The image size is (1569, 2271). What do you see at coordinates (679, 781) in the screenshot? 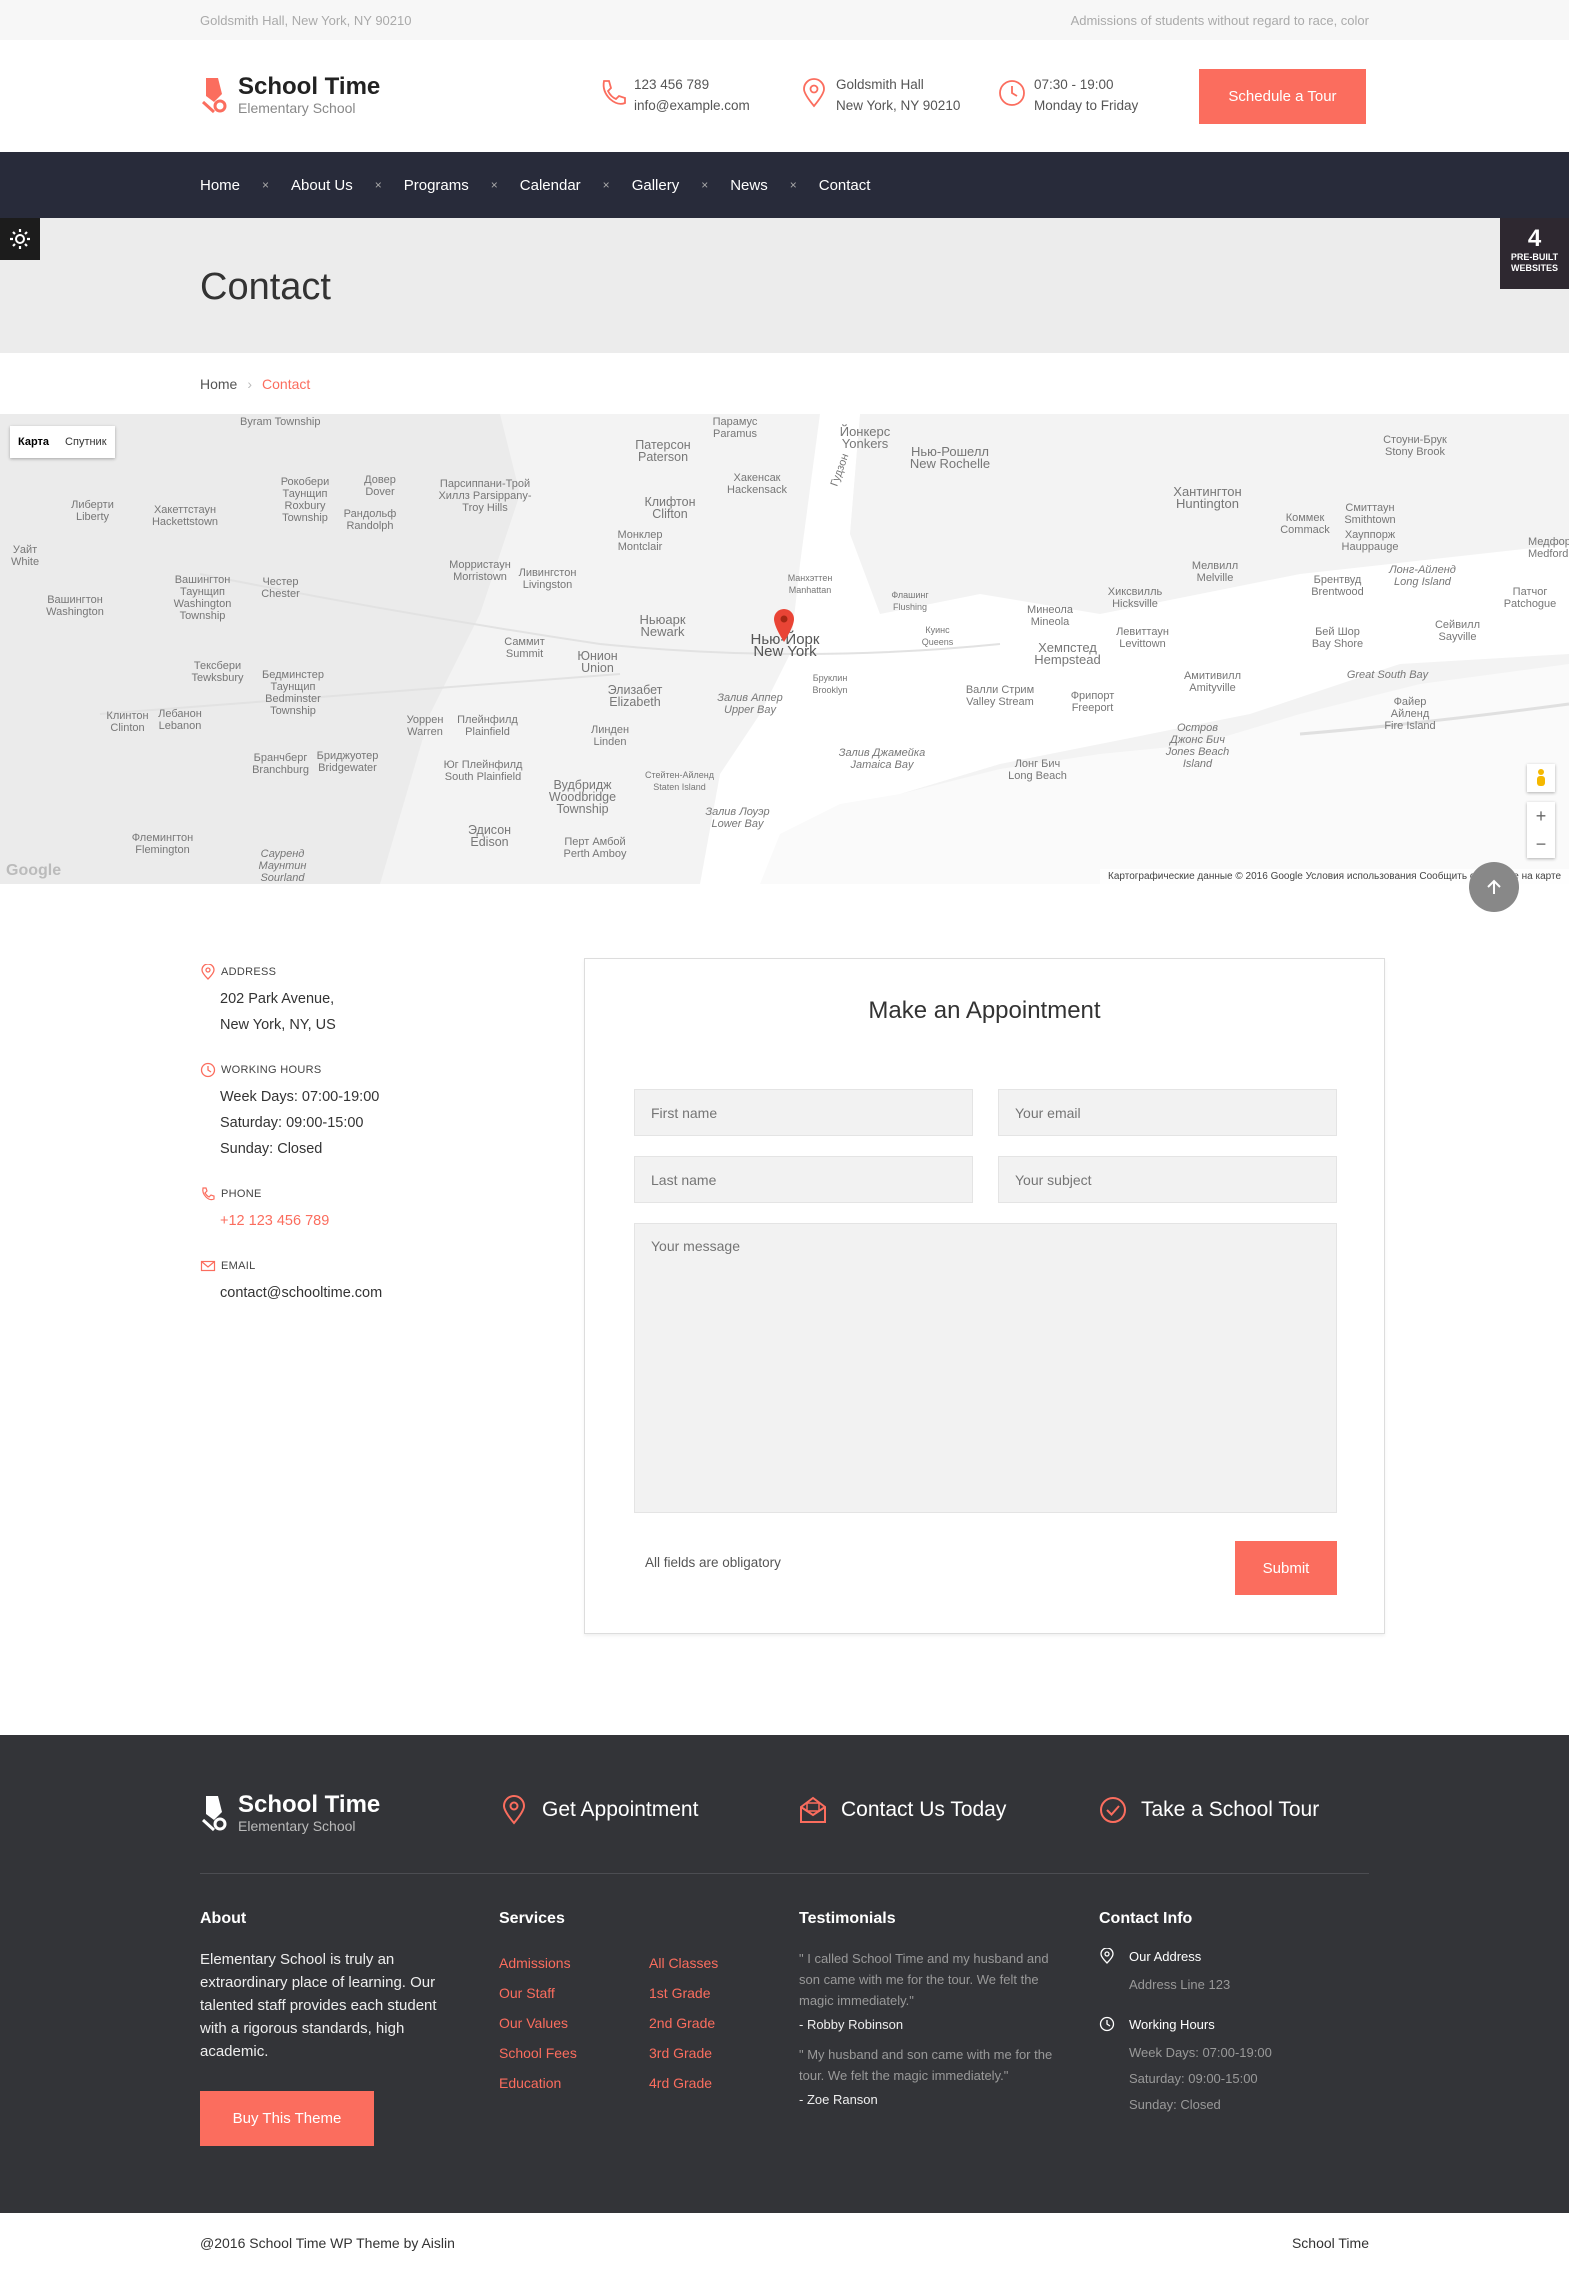
I see `map-label: Стейтен-Айленд Staten Island` at bounding box center [679, 781].